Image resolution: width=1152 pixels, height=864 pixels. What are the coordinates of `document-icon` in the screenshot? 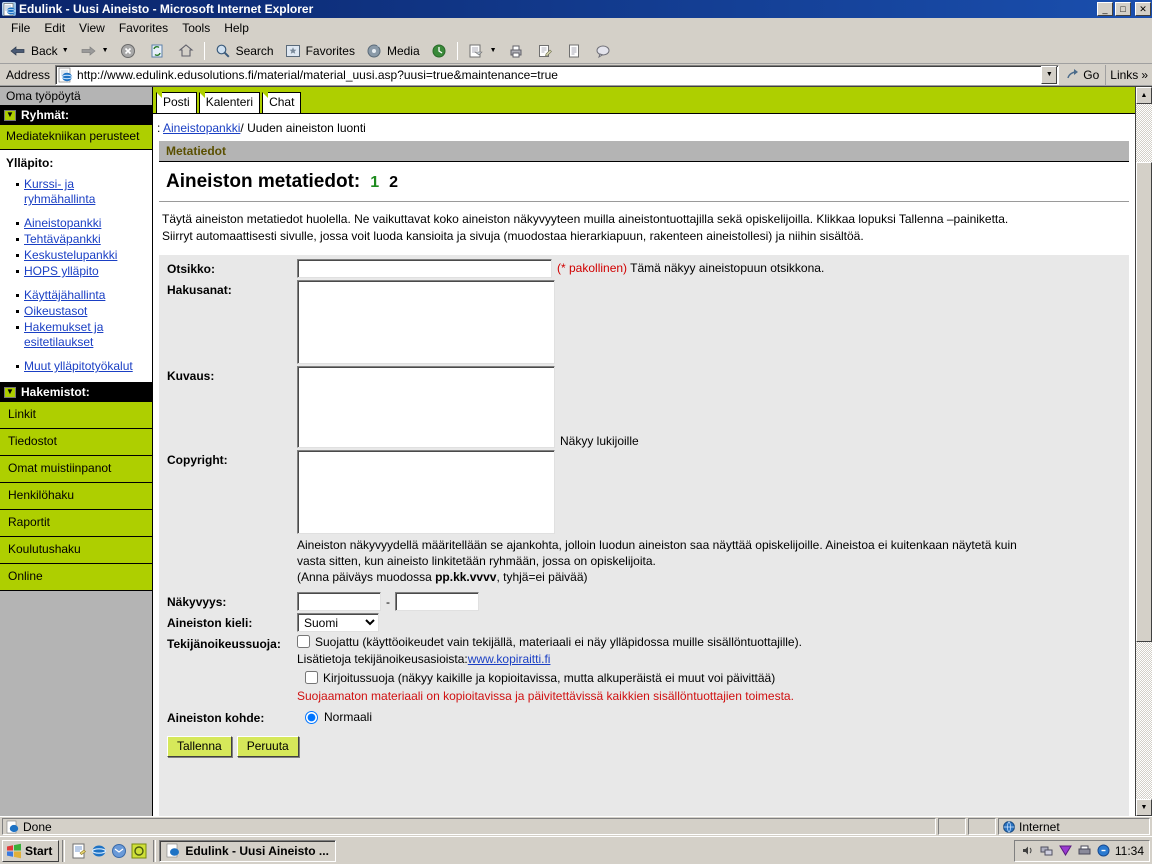 It's located at (573, 50).